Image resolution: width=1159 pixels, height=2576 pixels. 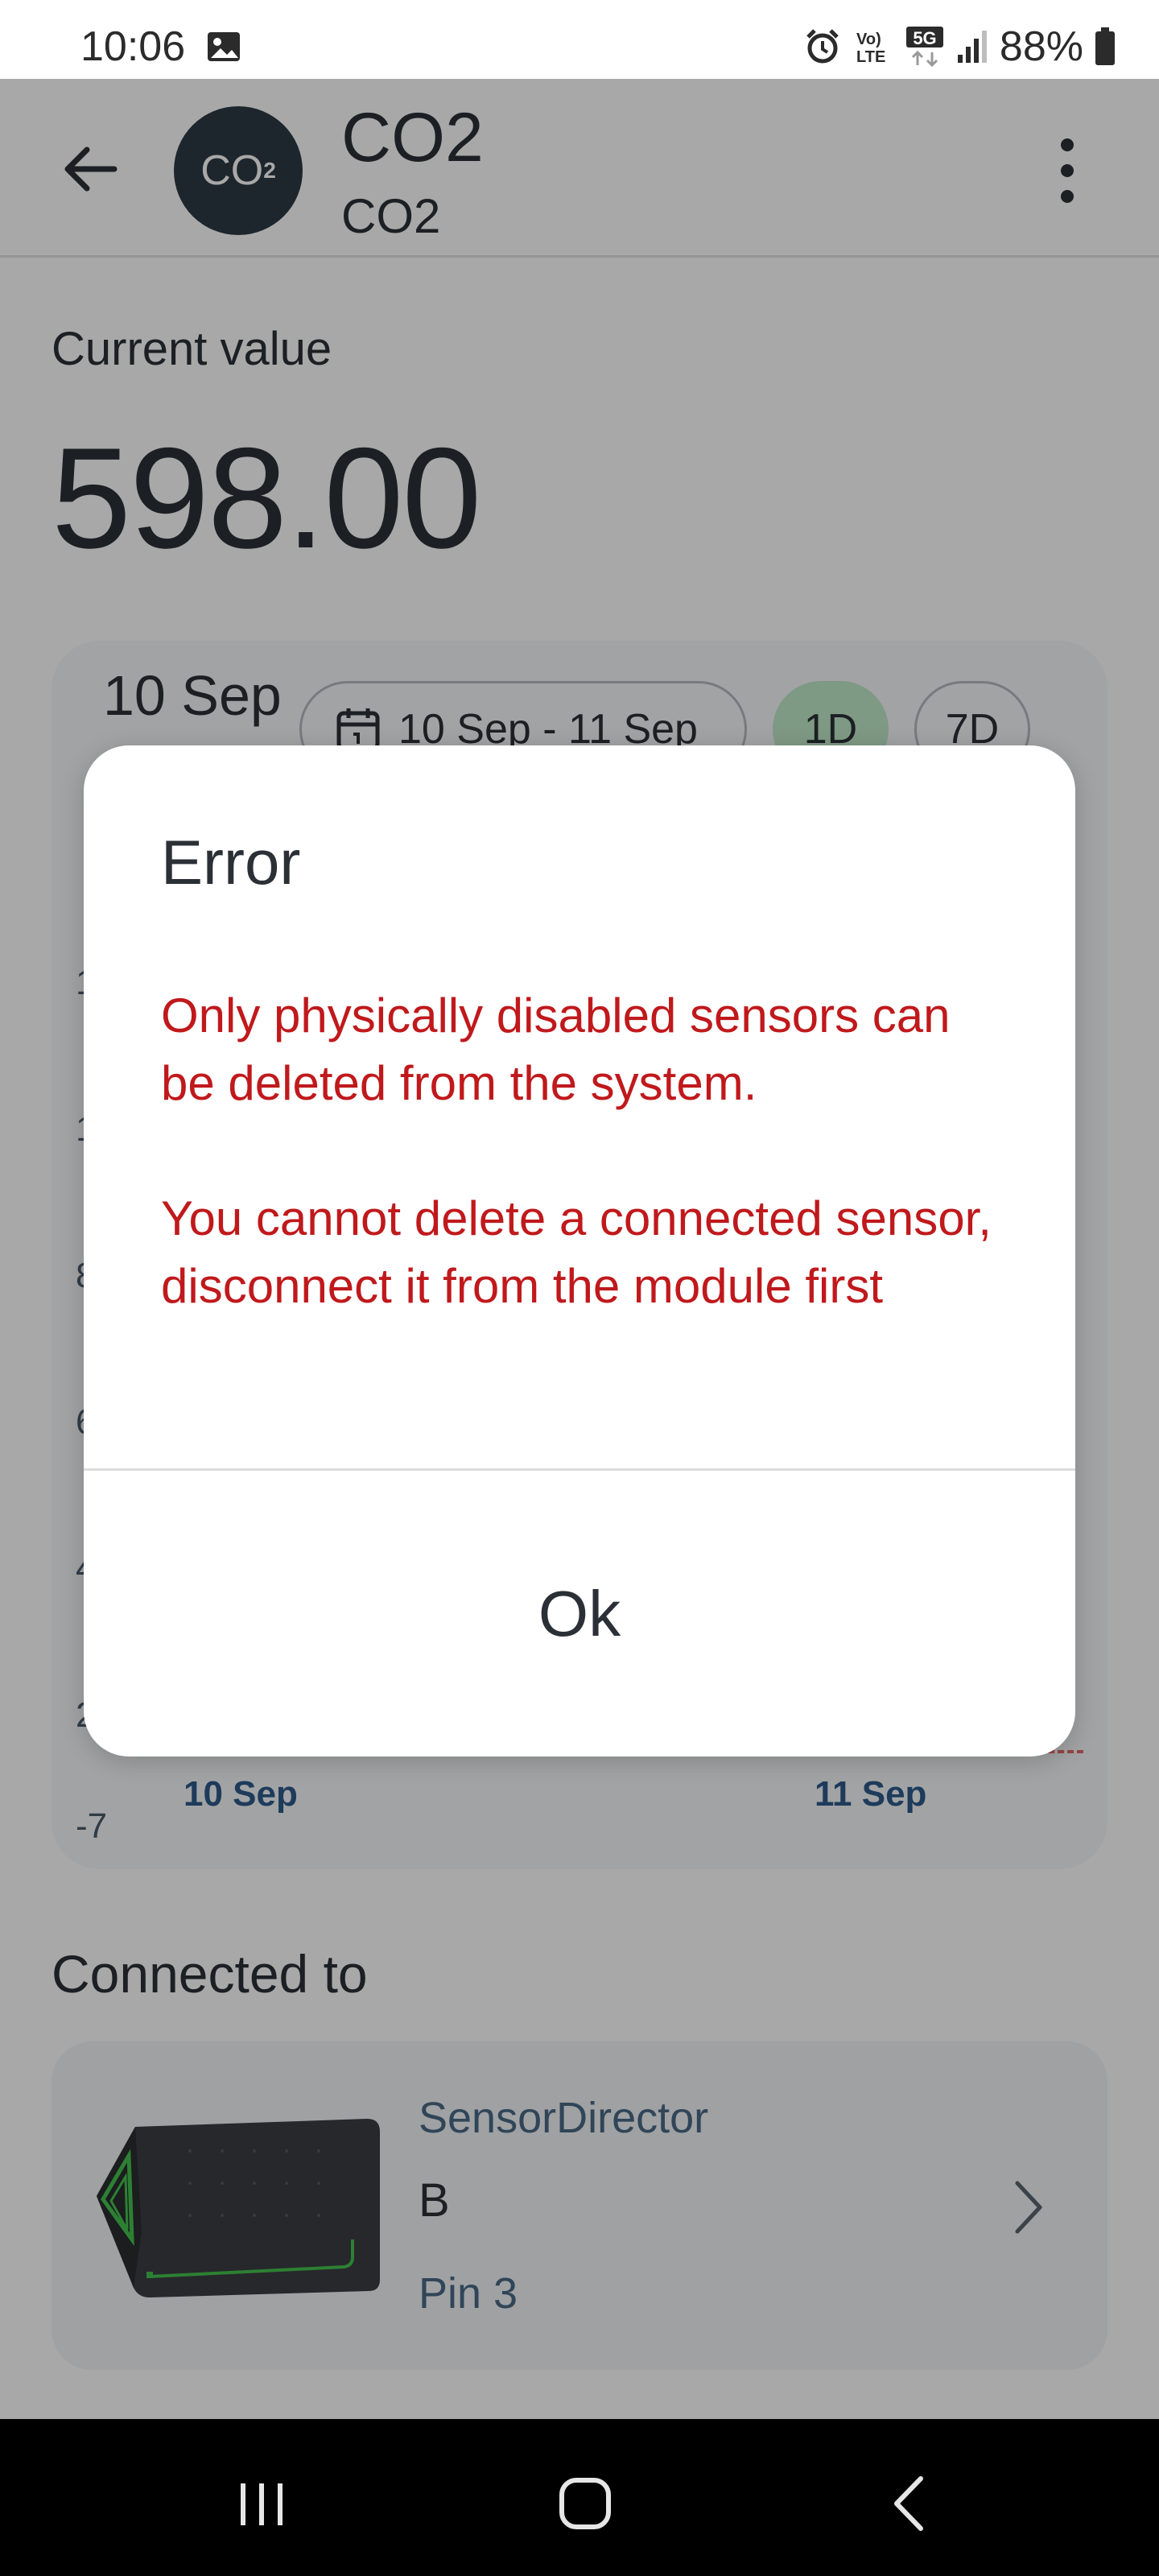 What do you see at coordinates (585, 2503) in the screenshot?
I see `home-icon` at bounding box center [585, 2503].